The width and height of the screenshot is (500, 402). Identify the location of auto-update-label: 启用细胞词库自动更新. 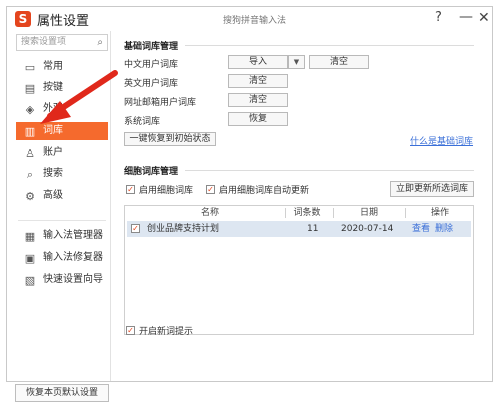
(264, 191).